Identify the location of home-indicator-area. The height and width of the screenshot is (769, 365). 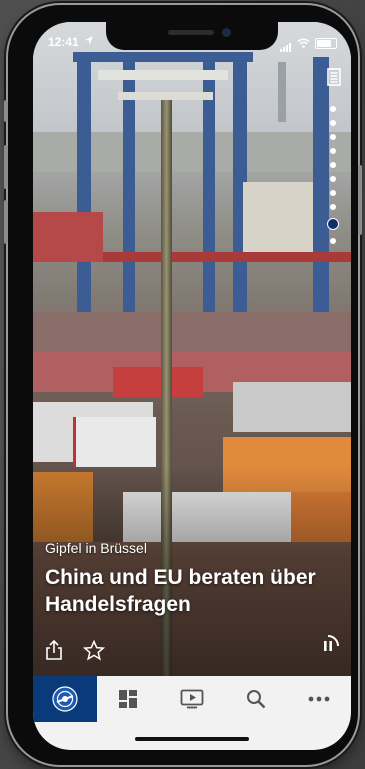
(192, 736).